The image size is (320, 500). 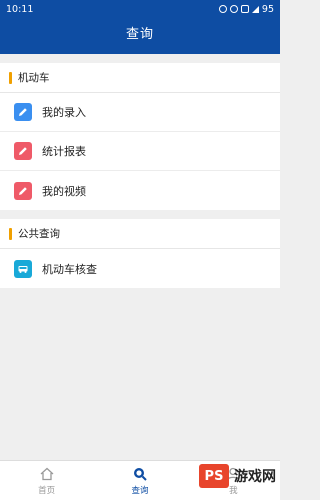 I want to click on watermark-logo: PS, so click(x=214, y=476).